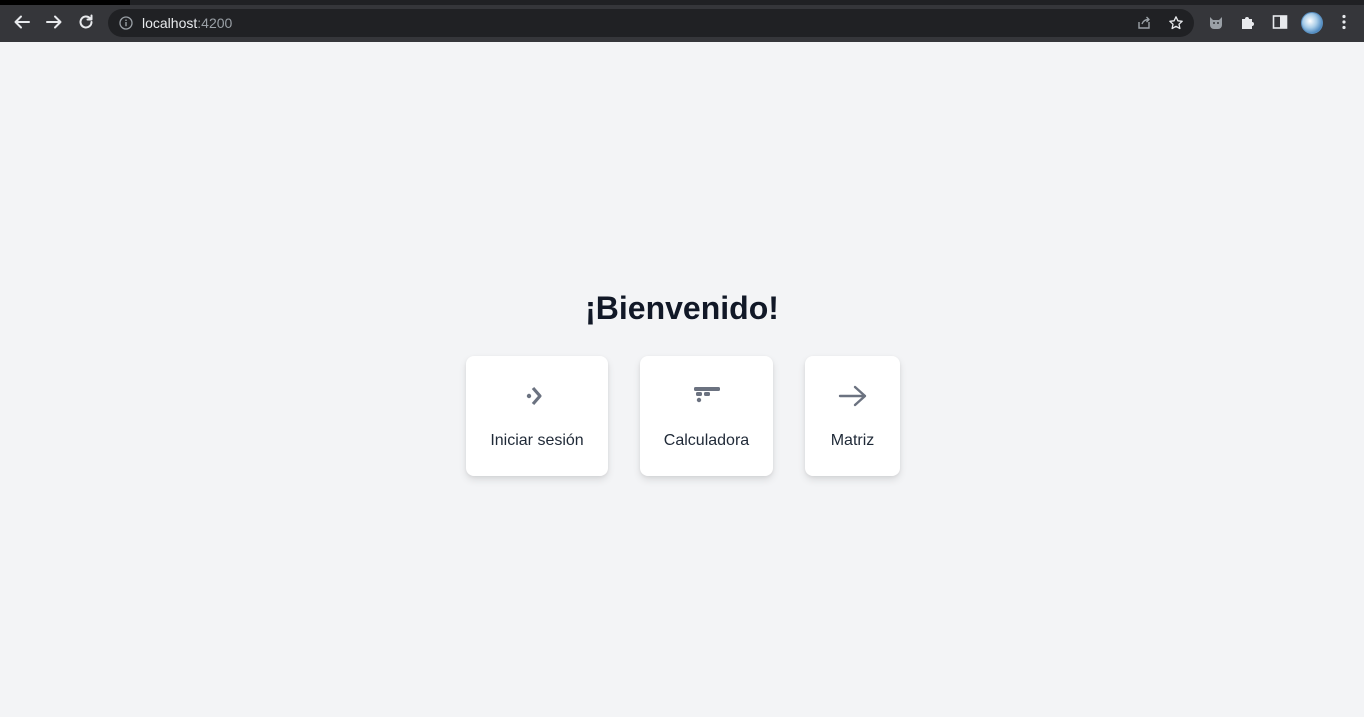 The image size is (1364, 717). I want to click on url-host: localhost, so click(170, 23).